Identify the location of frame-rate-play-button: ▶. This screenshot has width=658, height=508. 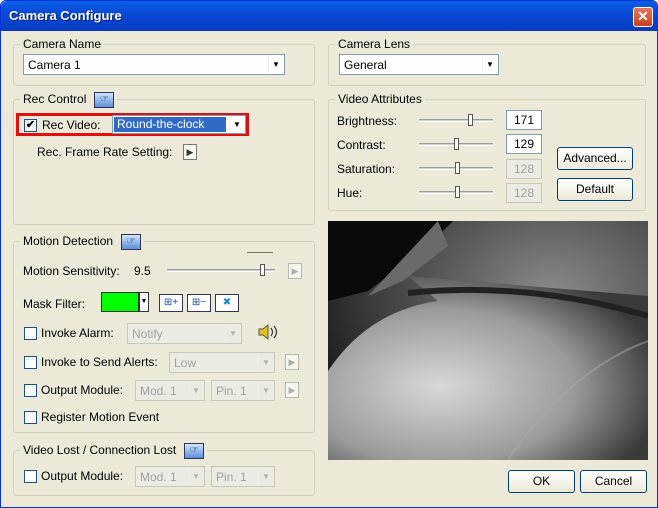
(190, 152).